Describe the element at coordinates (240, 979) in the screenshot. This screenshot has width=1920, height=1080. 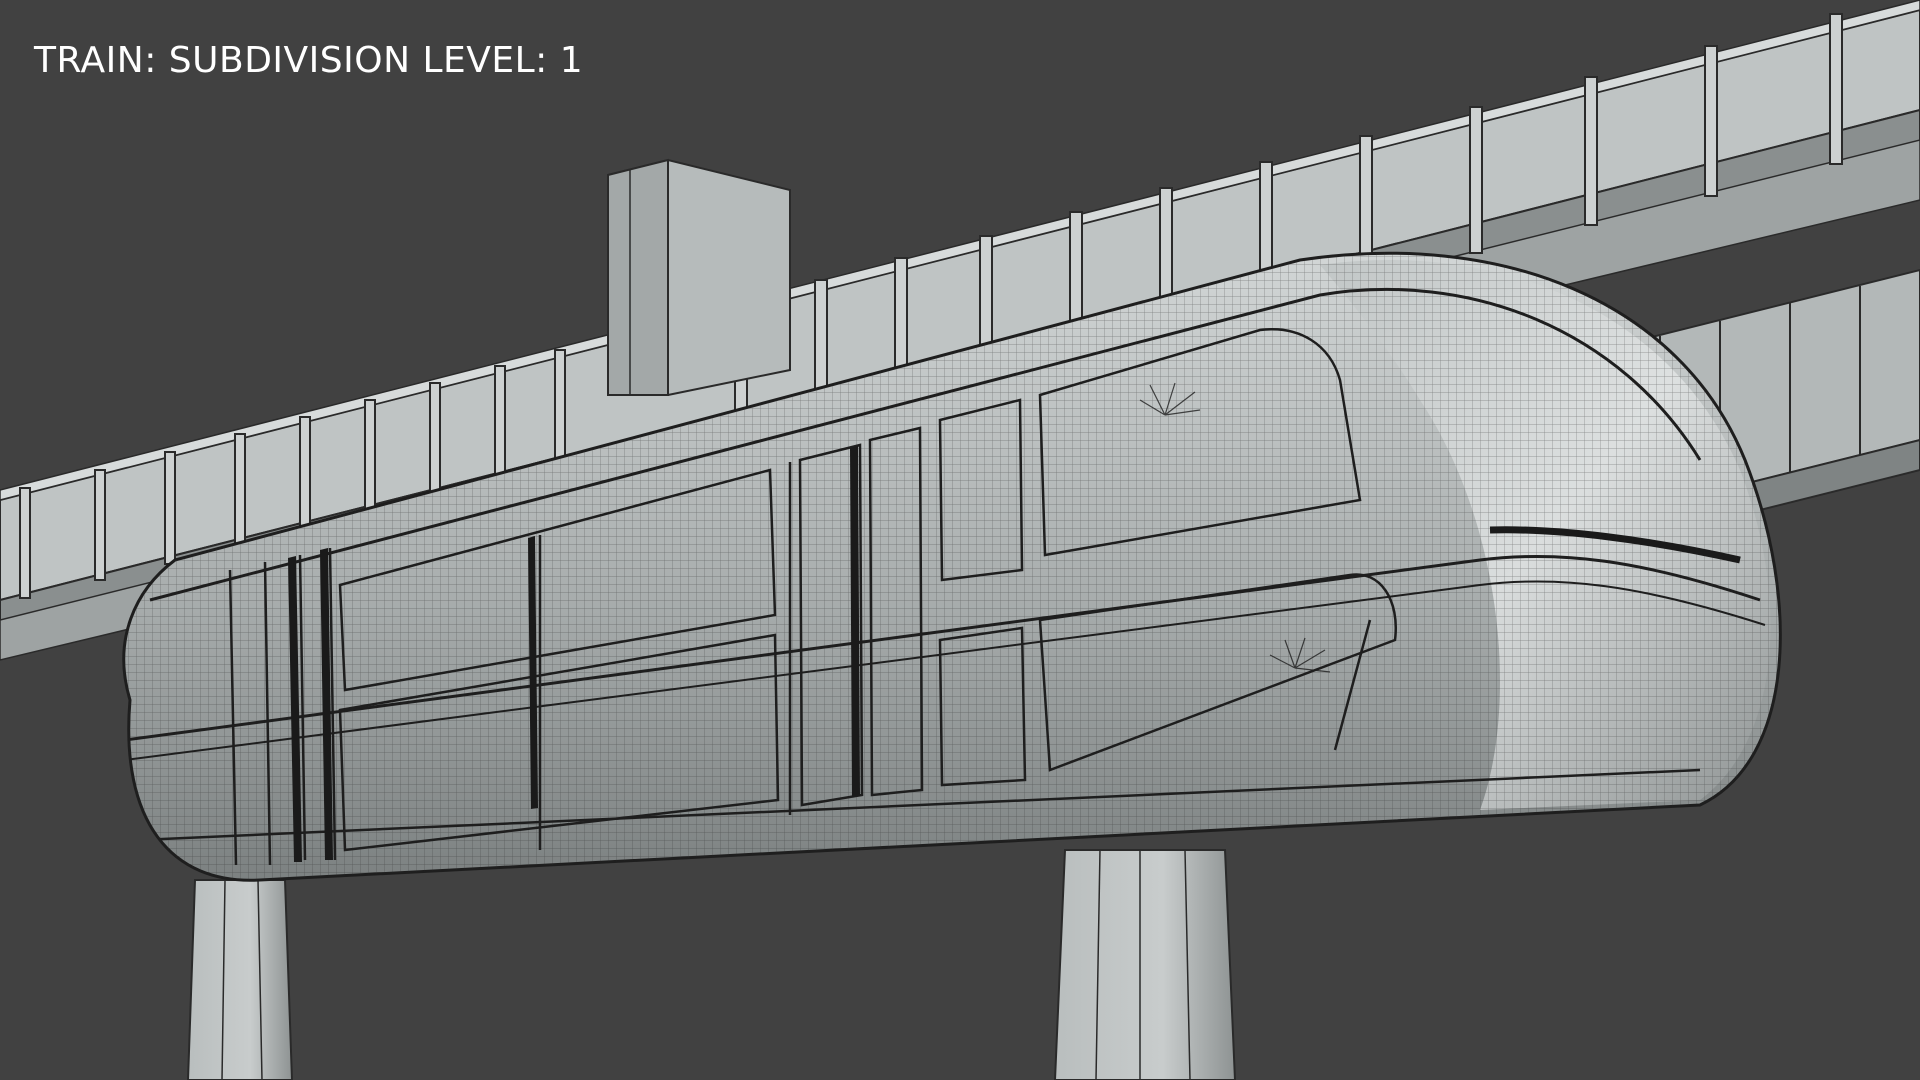
I see `support-pillar-left` at that location.